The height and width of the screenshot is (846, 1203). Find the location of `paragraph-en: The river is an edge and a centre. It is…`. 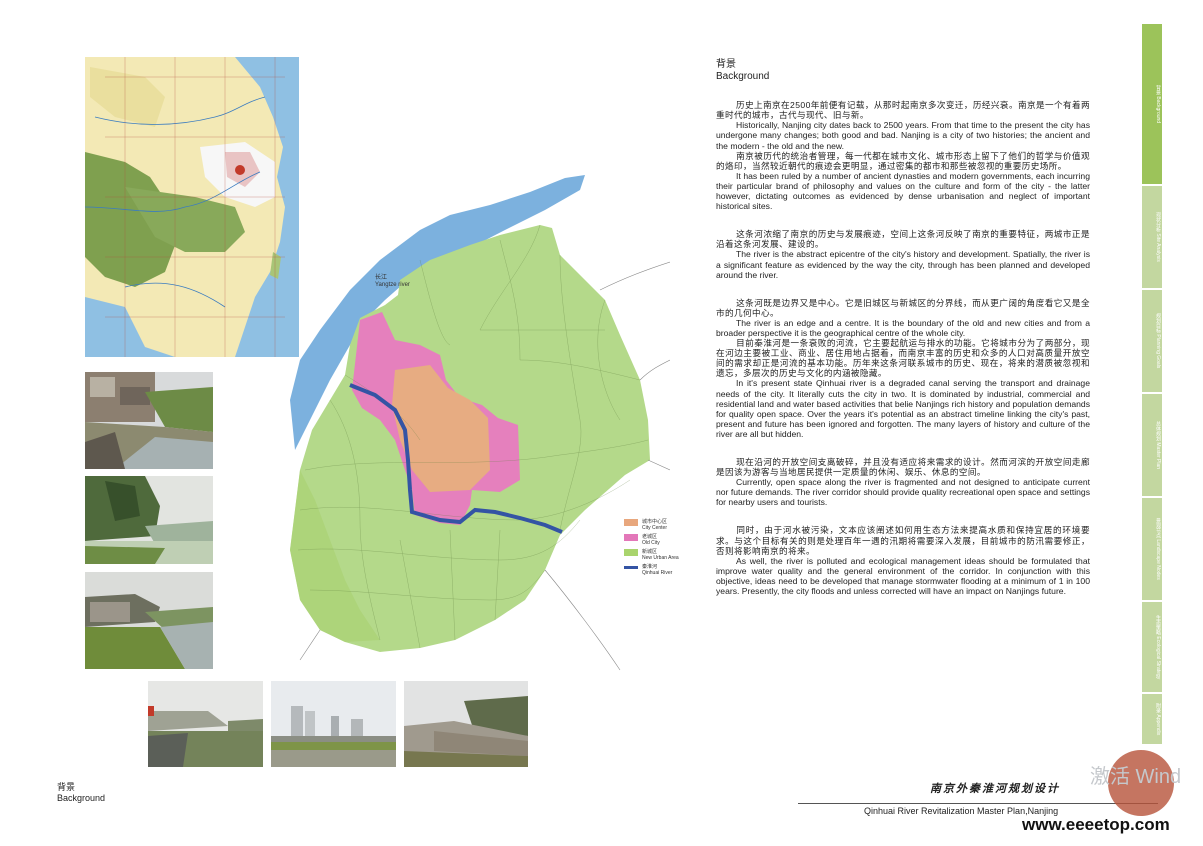

paragraph-en: The river is an edge and a centre. It is… is located at coordinates (903, 328).